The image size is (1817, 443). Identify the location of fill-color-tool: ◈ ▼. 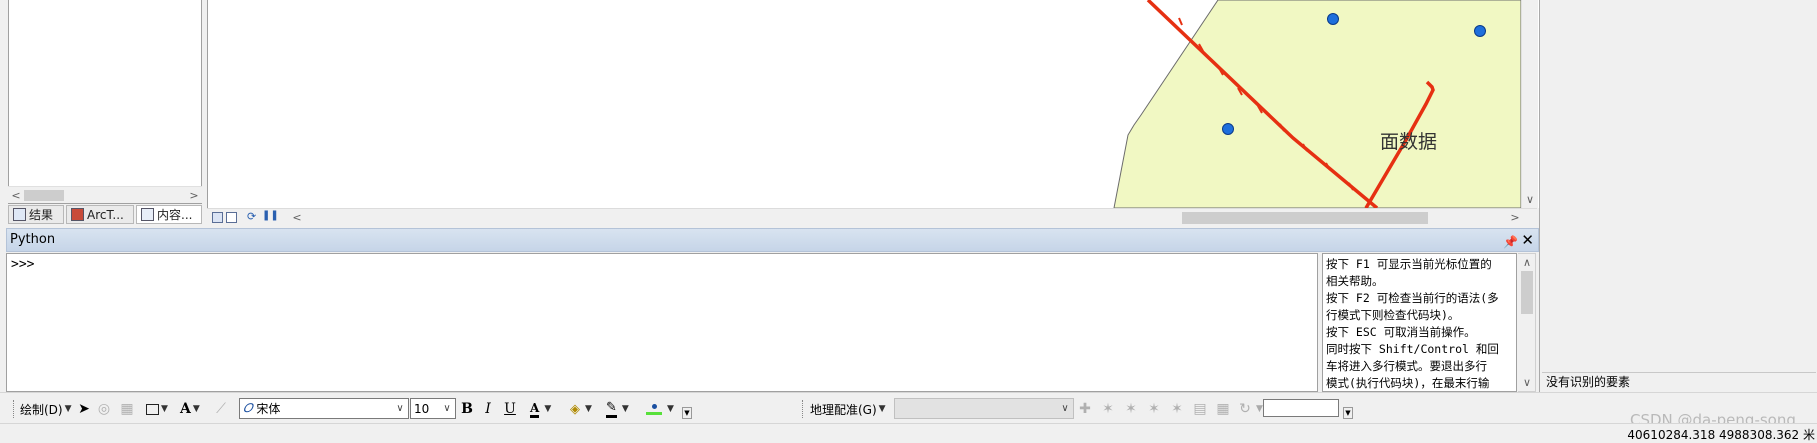
(581, 409).